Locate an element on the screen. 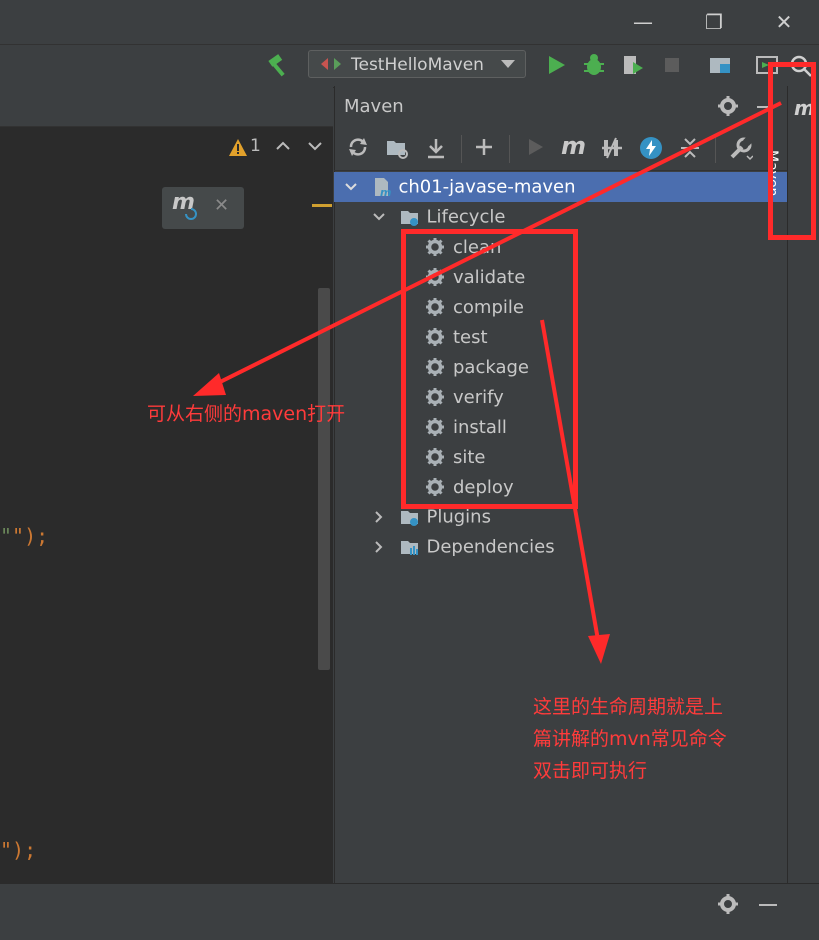 The height and width of the screenshot is (940, 819). annotation-right-note-line: 这里的生命周期就是上 is located at coordinates (628, 707).